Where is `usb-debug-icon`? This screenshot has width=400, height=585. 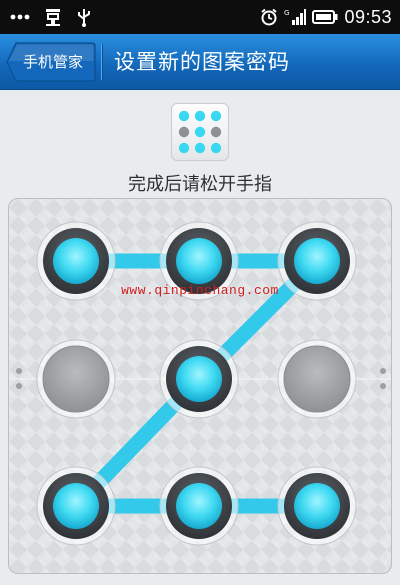 usb-debug-icon is located at coordinates (53, 17).